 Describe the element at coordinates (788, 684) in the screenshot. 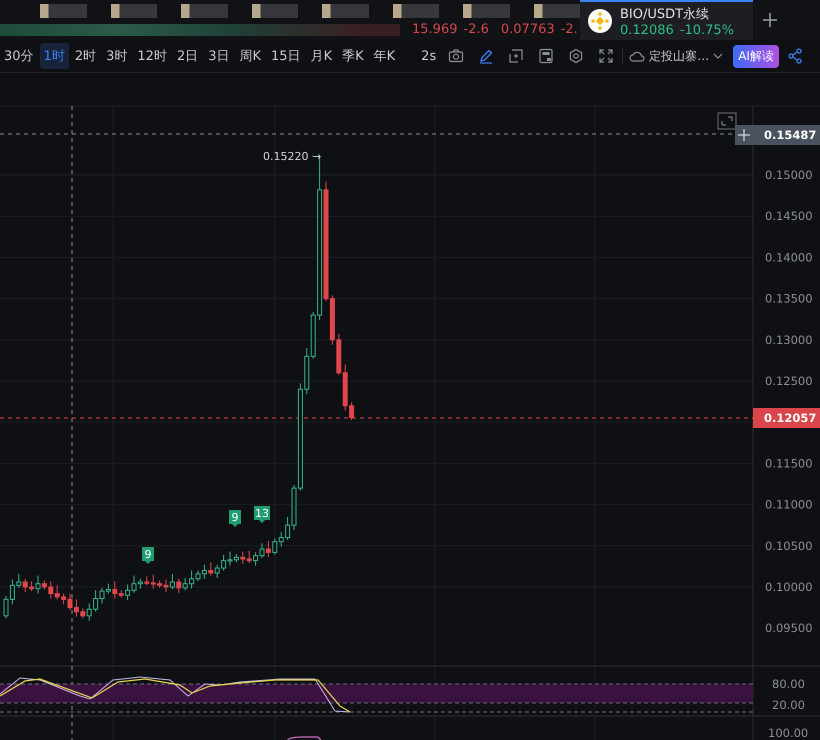

I see `stochastic-tick: 80.00` at that location.